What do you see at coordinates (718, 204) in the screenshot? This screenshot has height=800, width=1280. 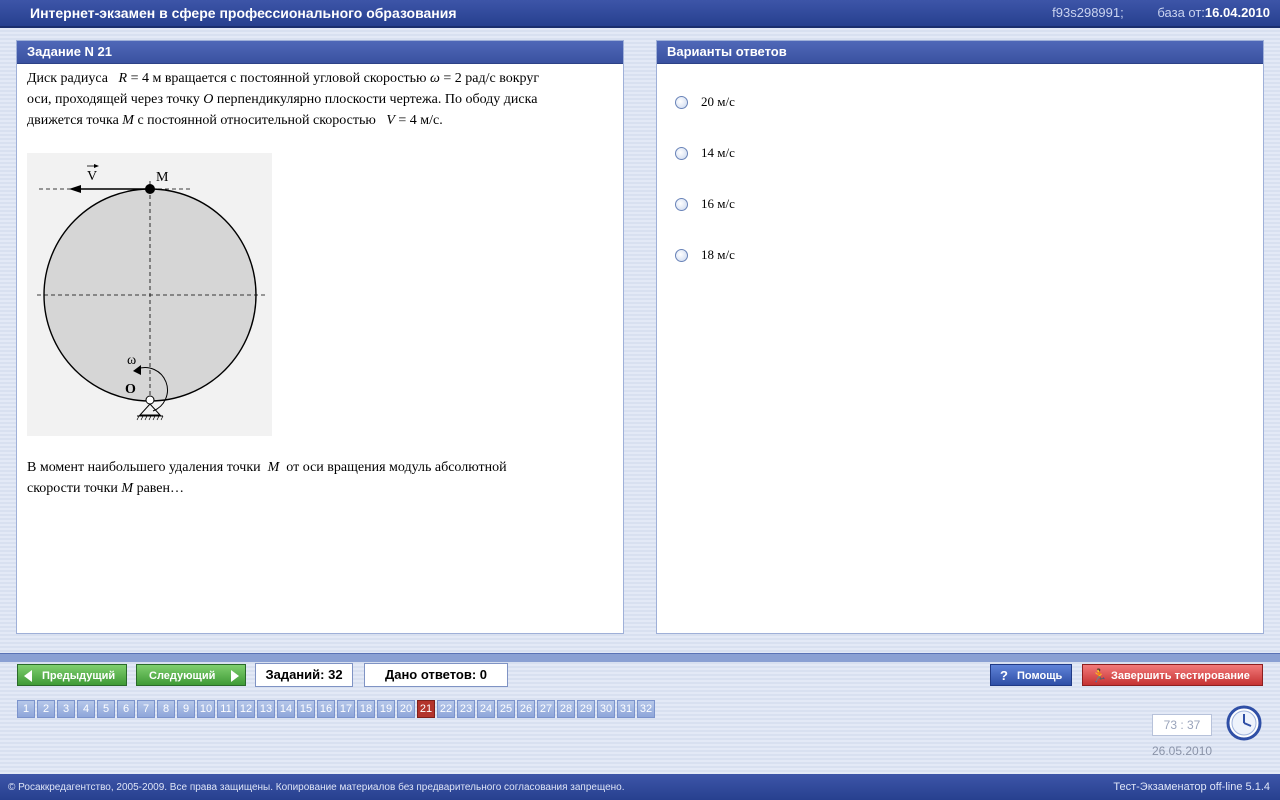 I see `answer-label: 16 м/с` at bounding box center [718, 204].